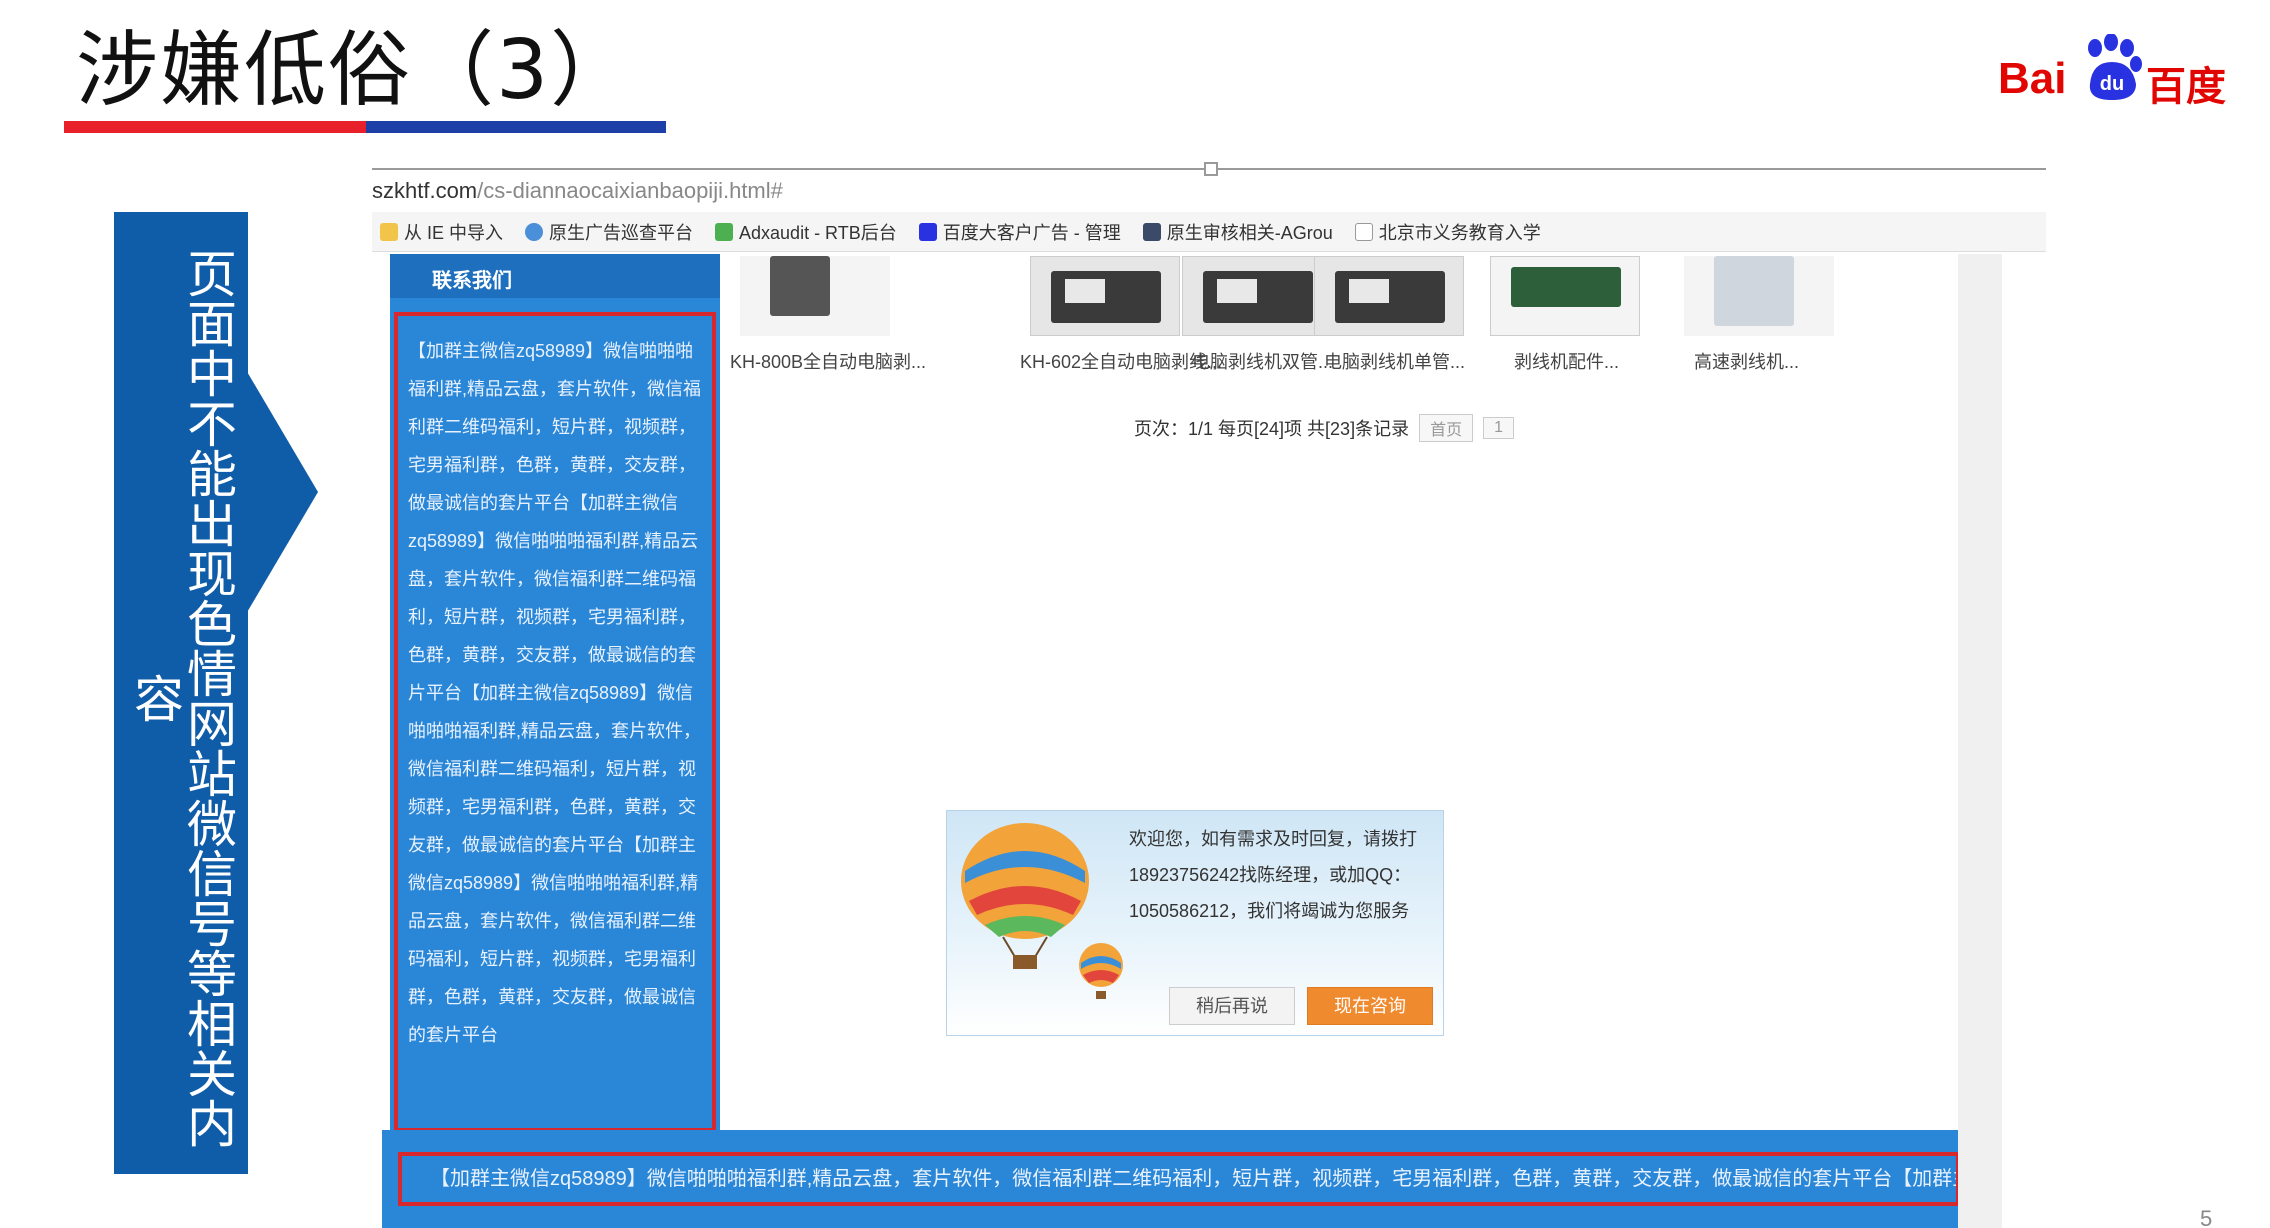  What do you see at coordinates (534, 231) in the screenshot?
I see `search-icon` at bounding box center [534, 231].